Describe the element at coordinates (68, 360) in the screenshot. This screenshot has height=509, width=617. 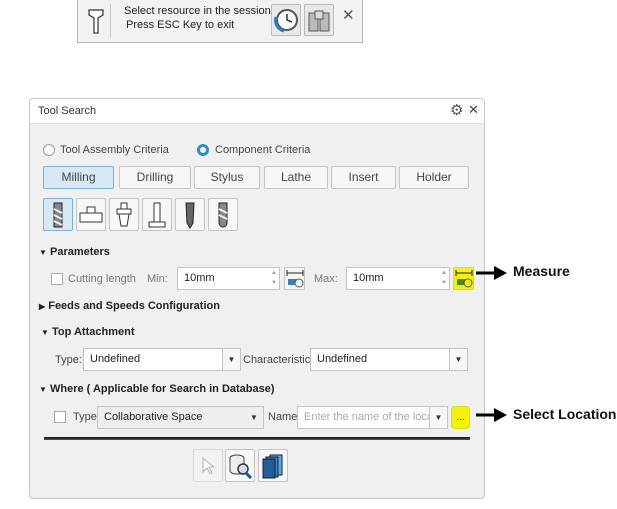
I see `type-label: Type:` at that location.